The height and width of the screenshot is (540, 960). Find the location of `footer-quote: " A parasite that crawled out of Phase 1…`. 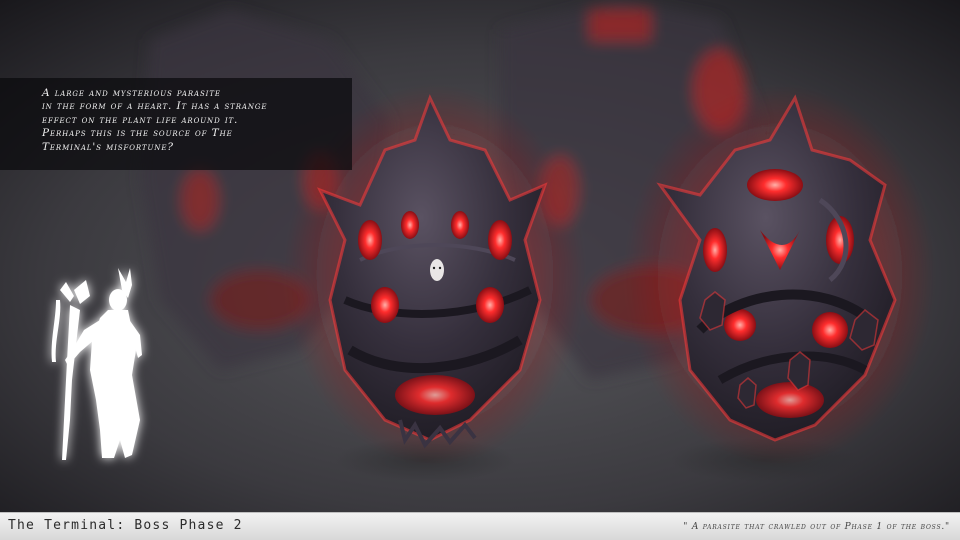

footer-quote: " A parasite that crawled out of Phase 1… is located at coordinates (816, 527).